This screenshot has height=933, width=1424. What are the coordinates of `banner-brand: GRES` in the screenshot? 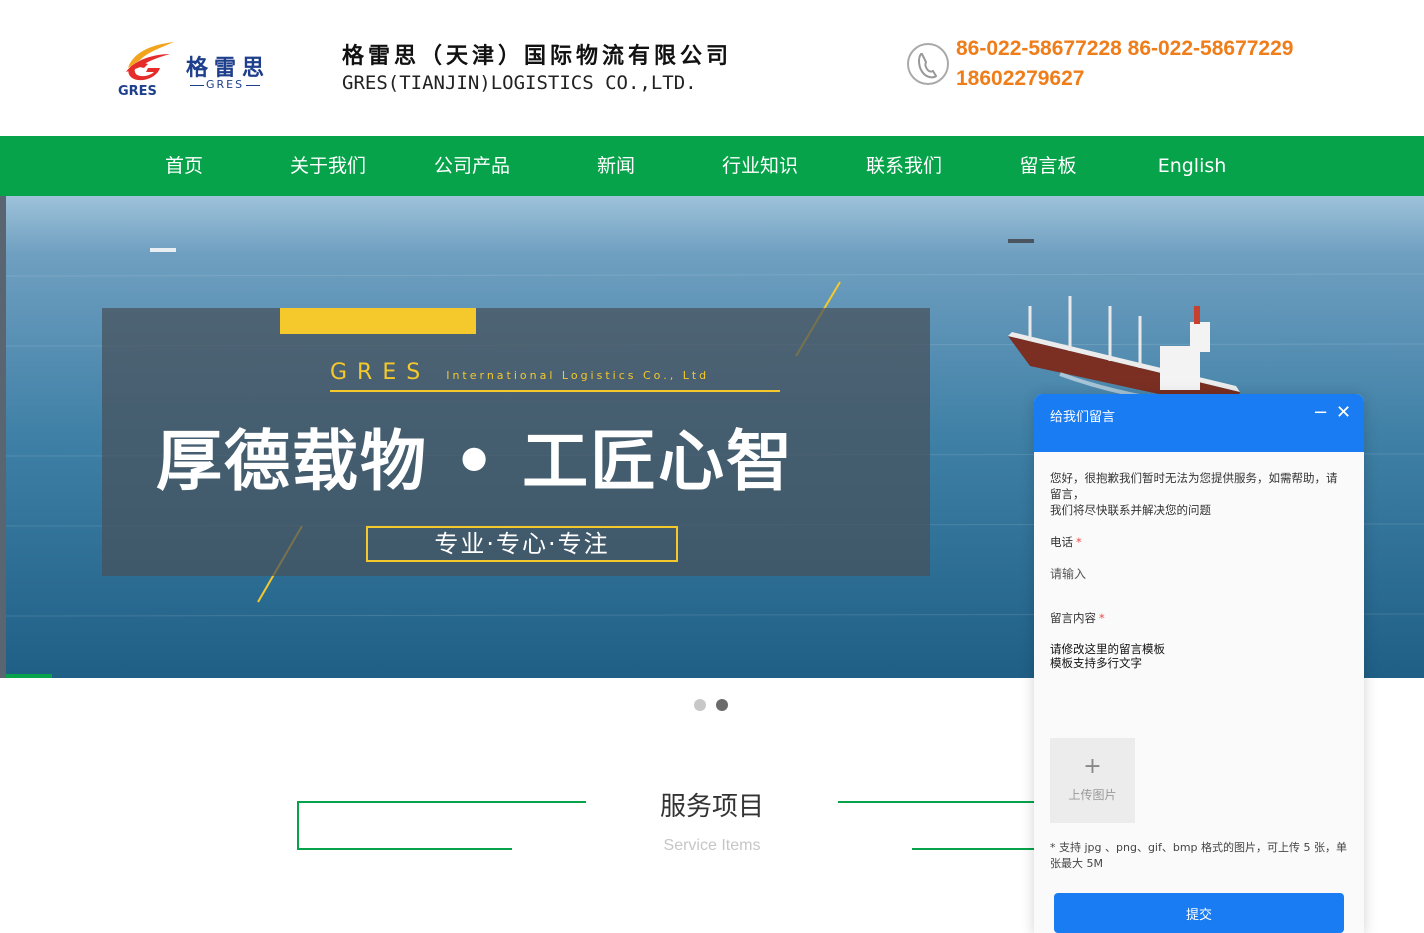 It's located at (380, 372).